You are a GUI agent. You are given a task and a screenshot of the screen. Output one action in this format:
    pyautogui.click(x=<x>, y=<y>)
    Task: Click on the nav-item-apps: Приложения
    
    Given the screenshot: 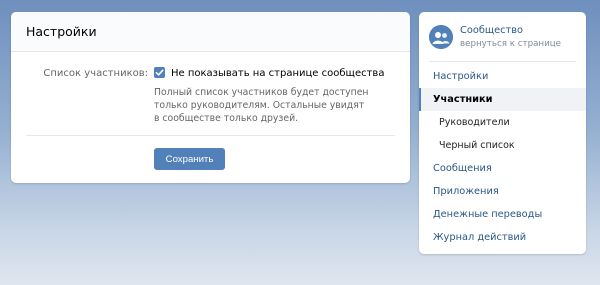 What is the action you would take?
    pyautogui.click(x=502, y=191)
    